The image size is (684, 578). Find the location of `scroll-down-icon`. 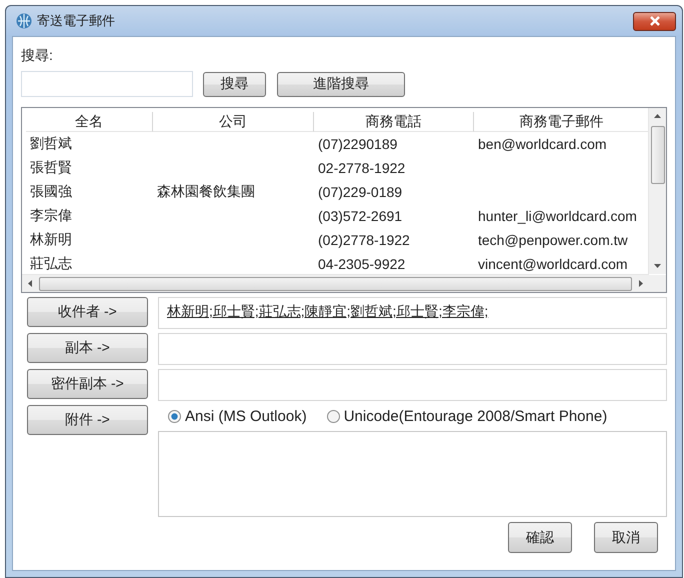

scroll-down-icon is located at coordinates (657, 266).